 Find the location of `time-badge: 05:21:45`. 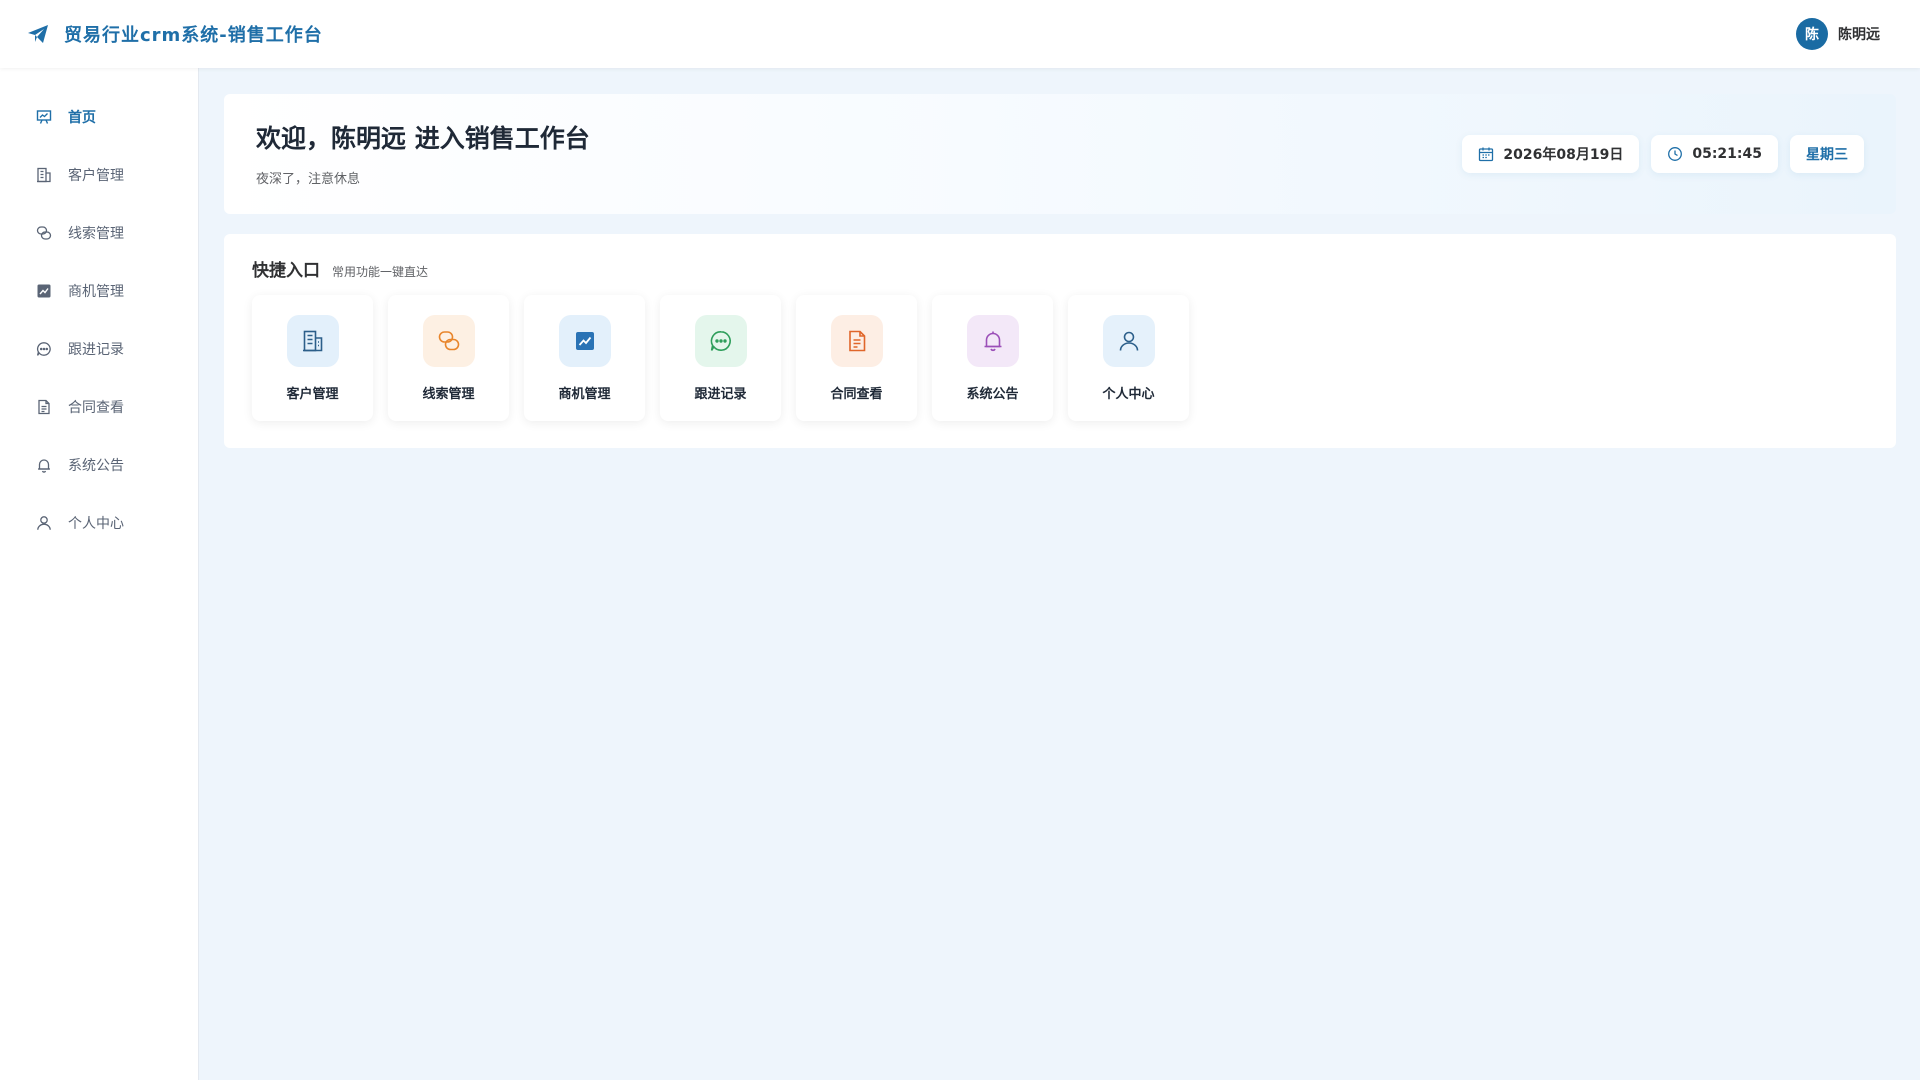

time-badge: 05:21:45 is located at coordinates (1714, 154).